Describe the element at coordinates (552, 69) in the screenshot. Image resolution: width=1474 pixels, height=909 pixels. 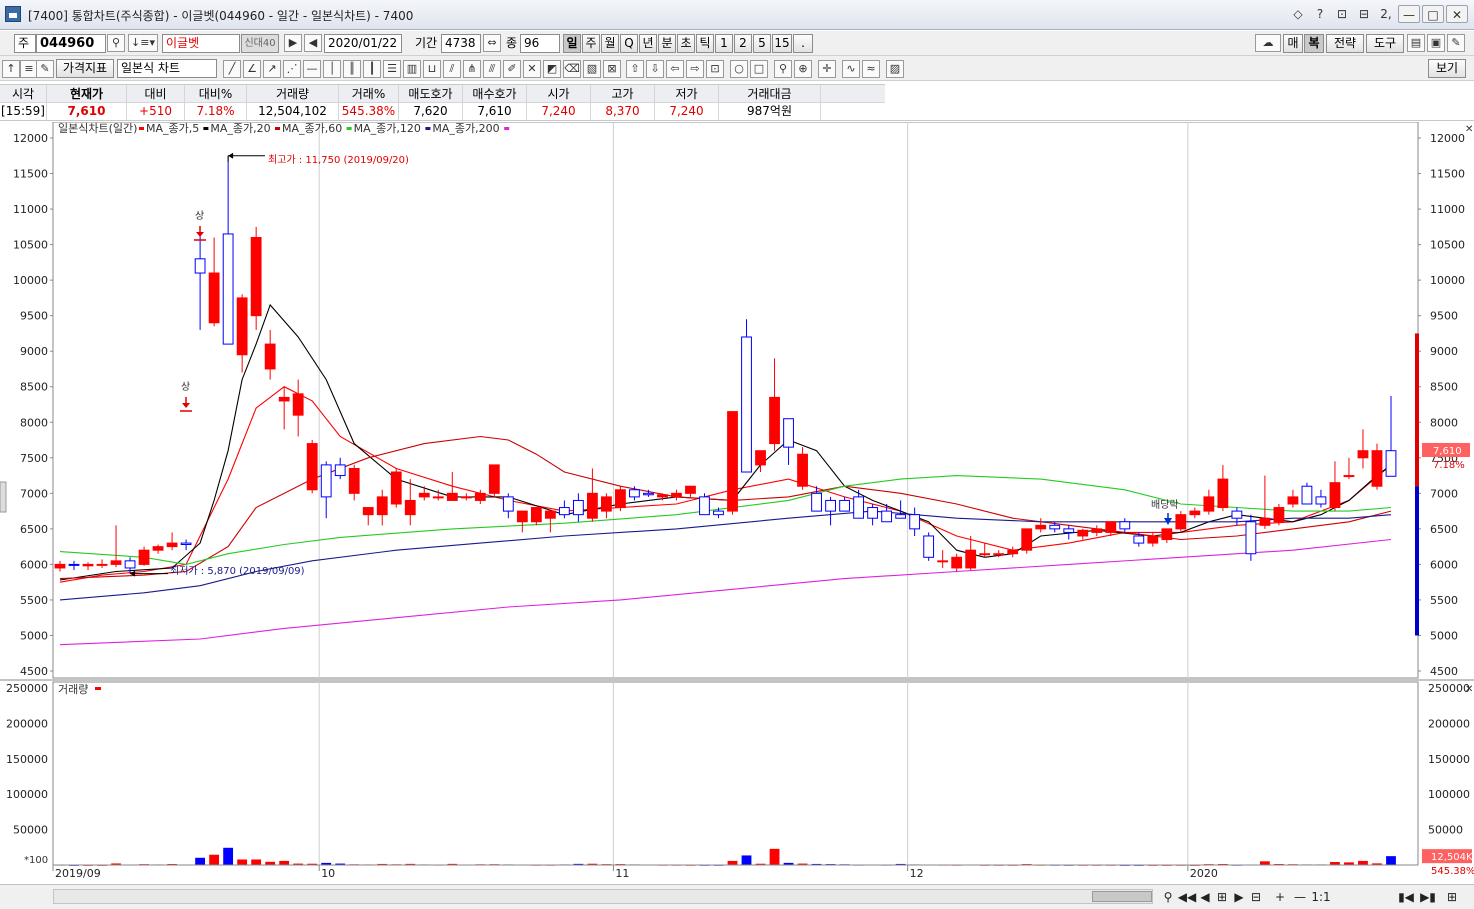
I see `palette-icon: ◩` at that location.